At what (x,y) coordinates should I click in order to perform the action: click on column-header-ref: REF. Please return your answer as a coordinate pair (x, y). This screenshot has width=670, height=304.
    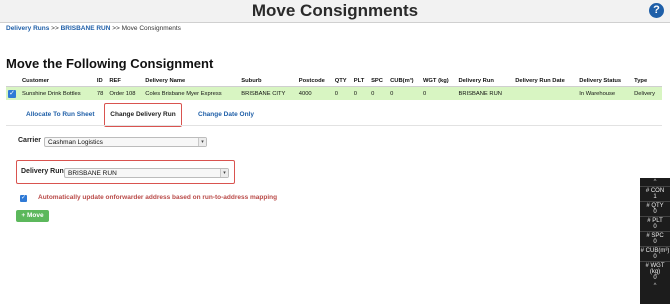
    Looking at the image, I should click on (125, 81).